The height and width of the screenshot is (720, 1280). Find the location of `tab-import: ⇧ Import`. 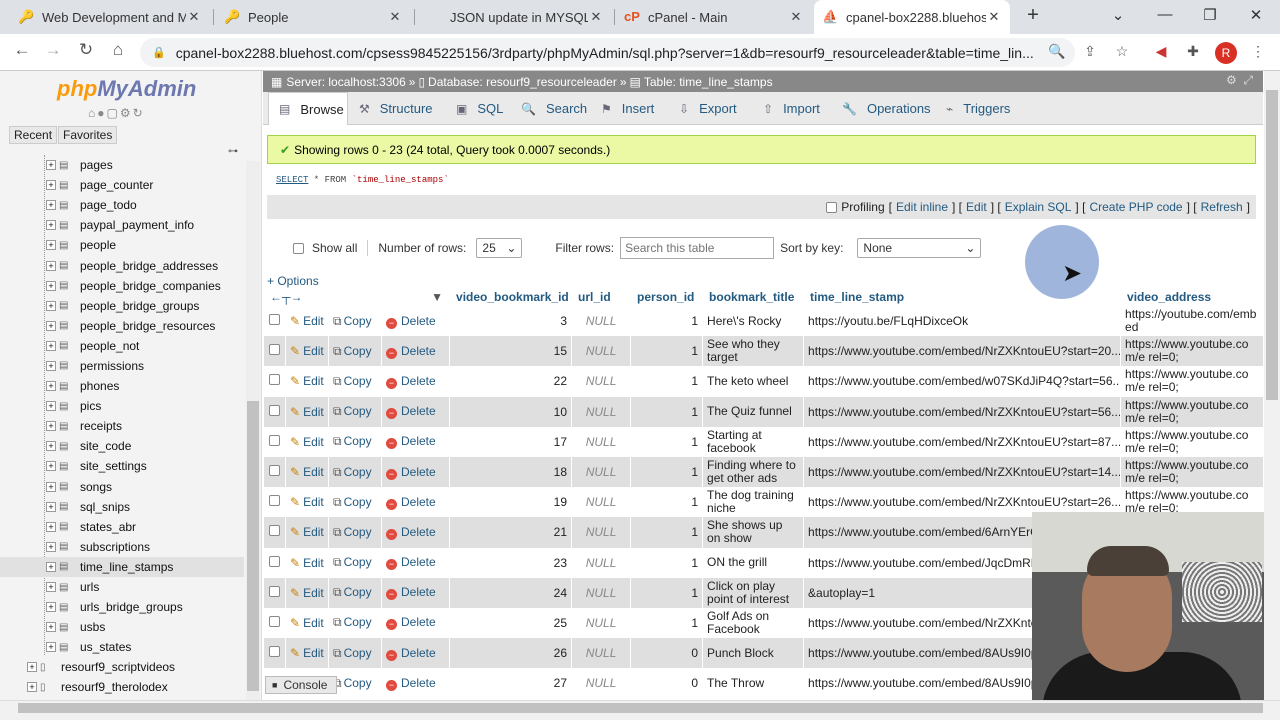

tab-import: ⇧ Import is located at coordinates (792, 108).